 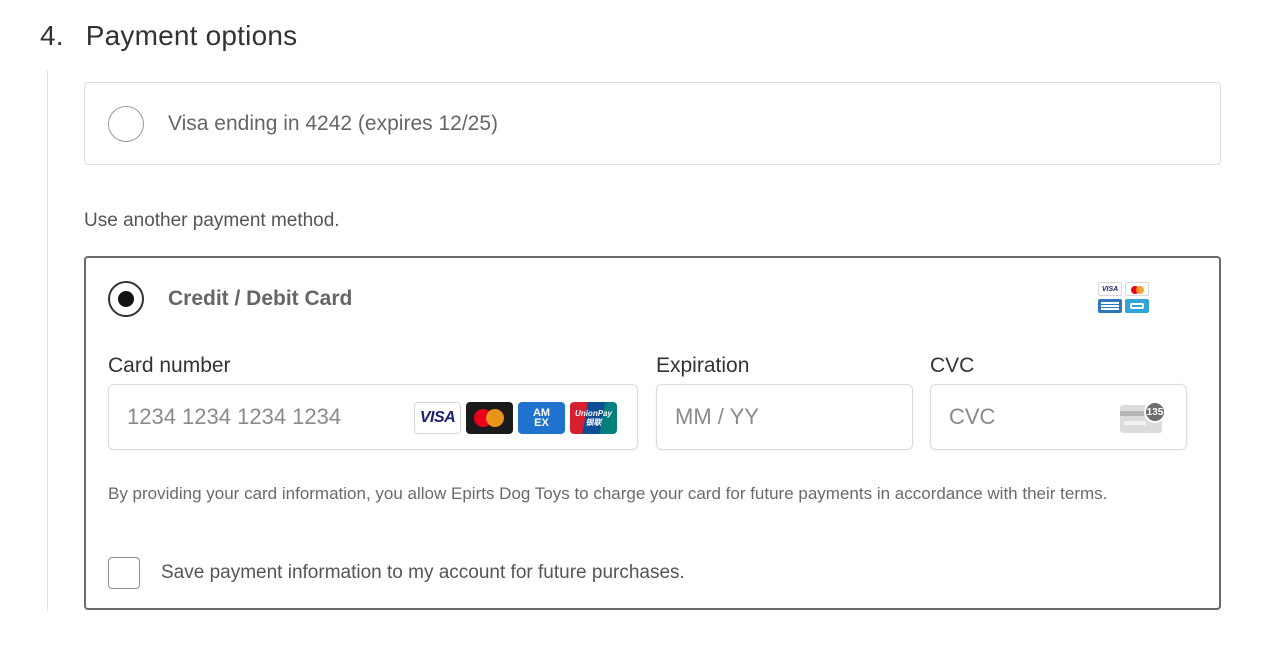 I want to click on card-number-label: Card number, so click(x=169, y=365).